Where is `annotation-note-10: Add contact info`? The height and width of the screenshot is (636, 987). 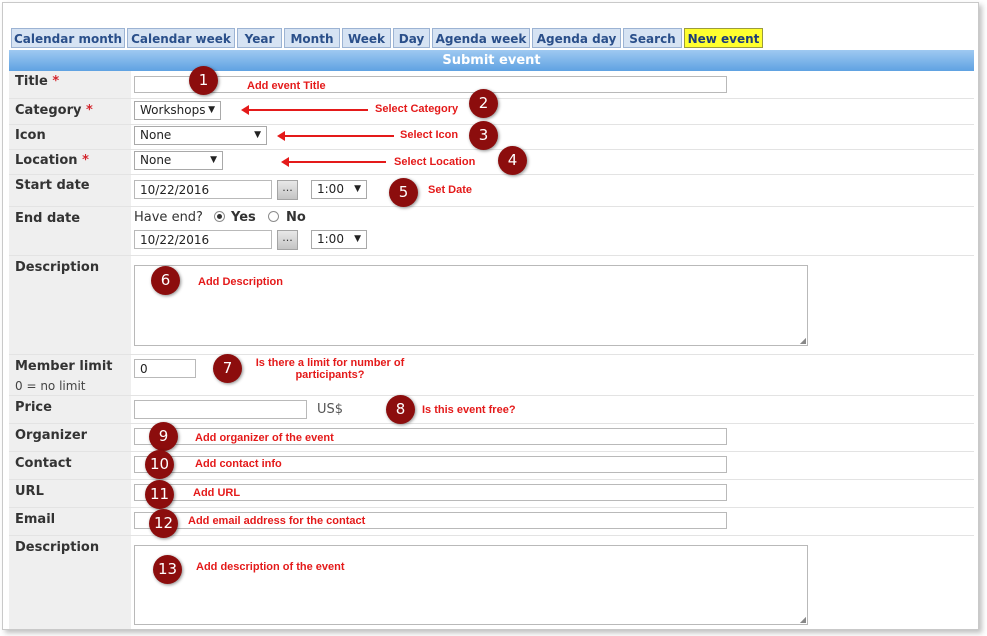
annotation-note-10: Add contact info is located at coordinates (238, 464).